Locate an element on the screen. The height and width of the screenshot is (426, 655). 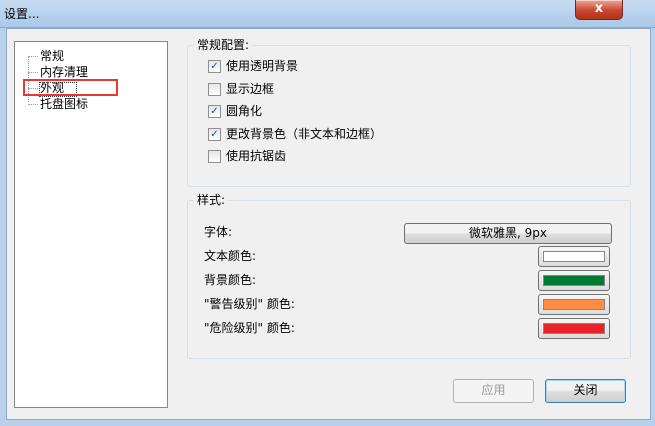
text-color-label: 文本颜色: is located at coordinates (230, 256).